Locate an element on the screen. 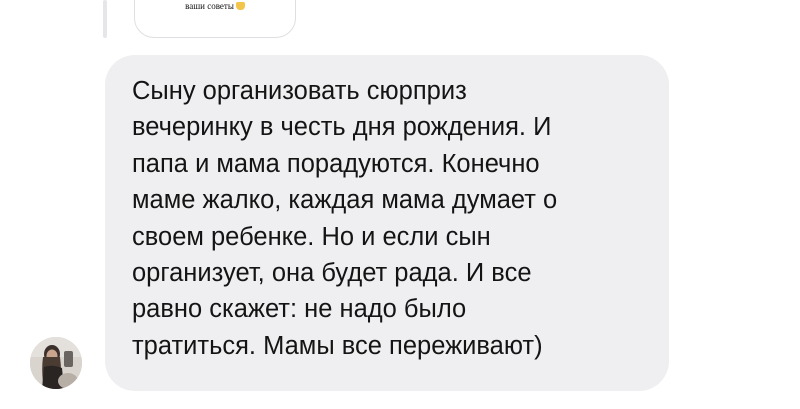 This screenshot has height=409, width=800. message-line: равно скажет: не надо было is located at coordinates (299, 309).